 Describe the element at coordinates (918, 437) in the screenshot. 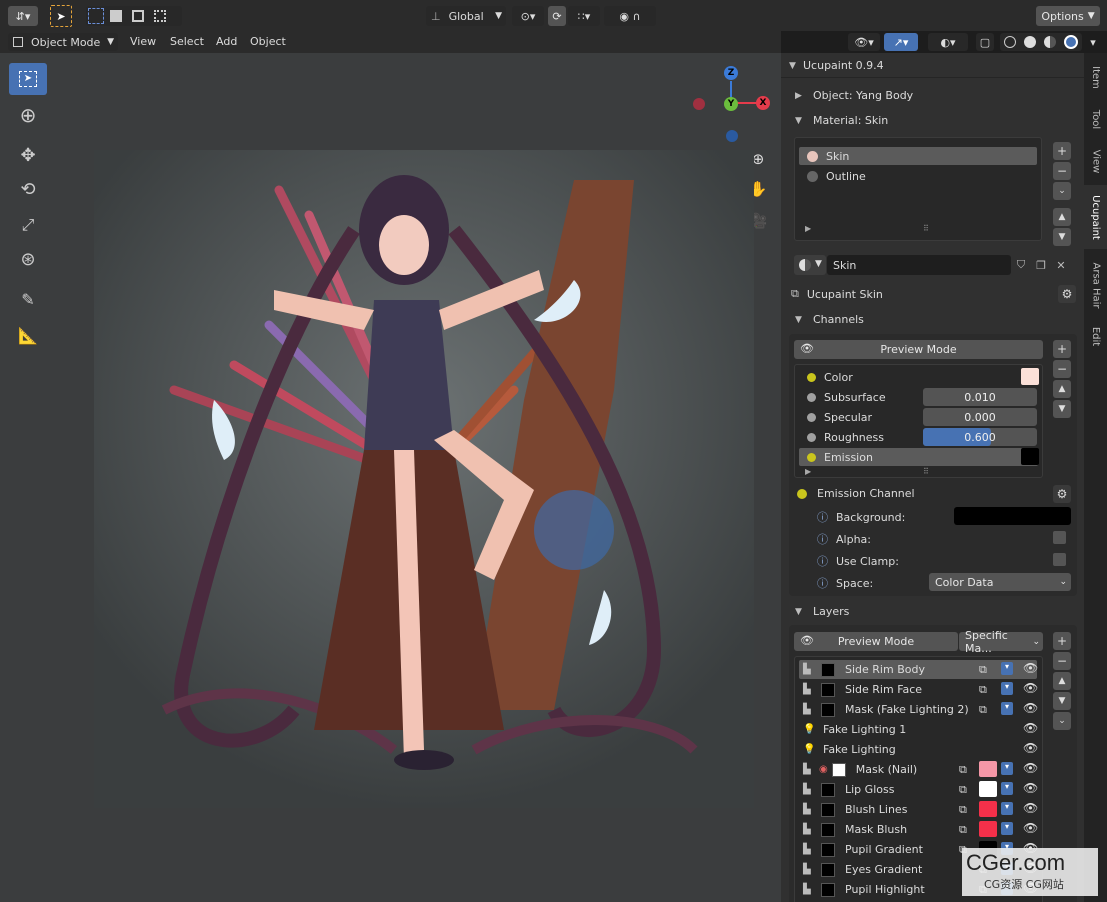

I see `channel-row-roughness: Roughness 0.600` at that location.